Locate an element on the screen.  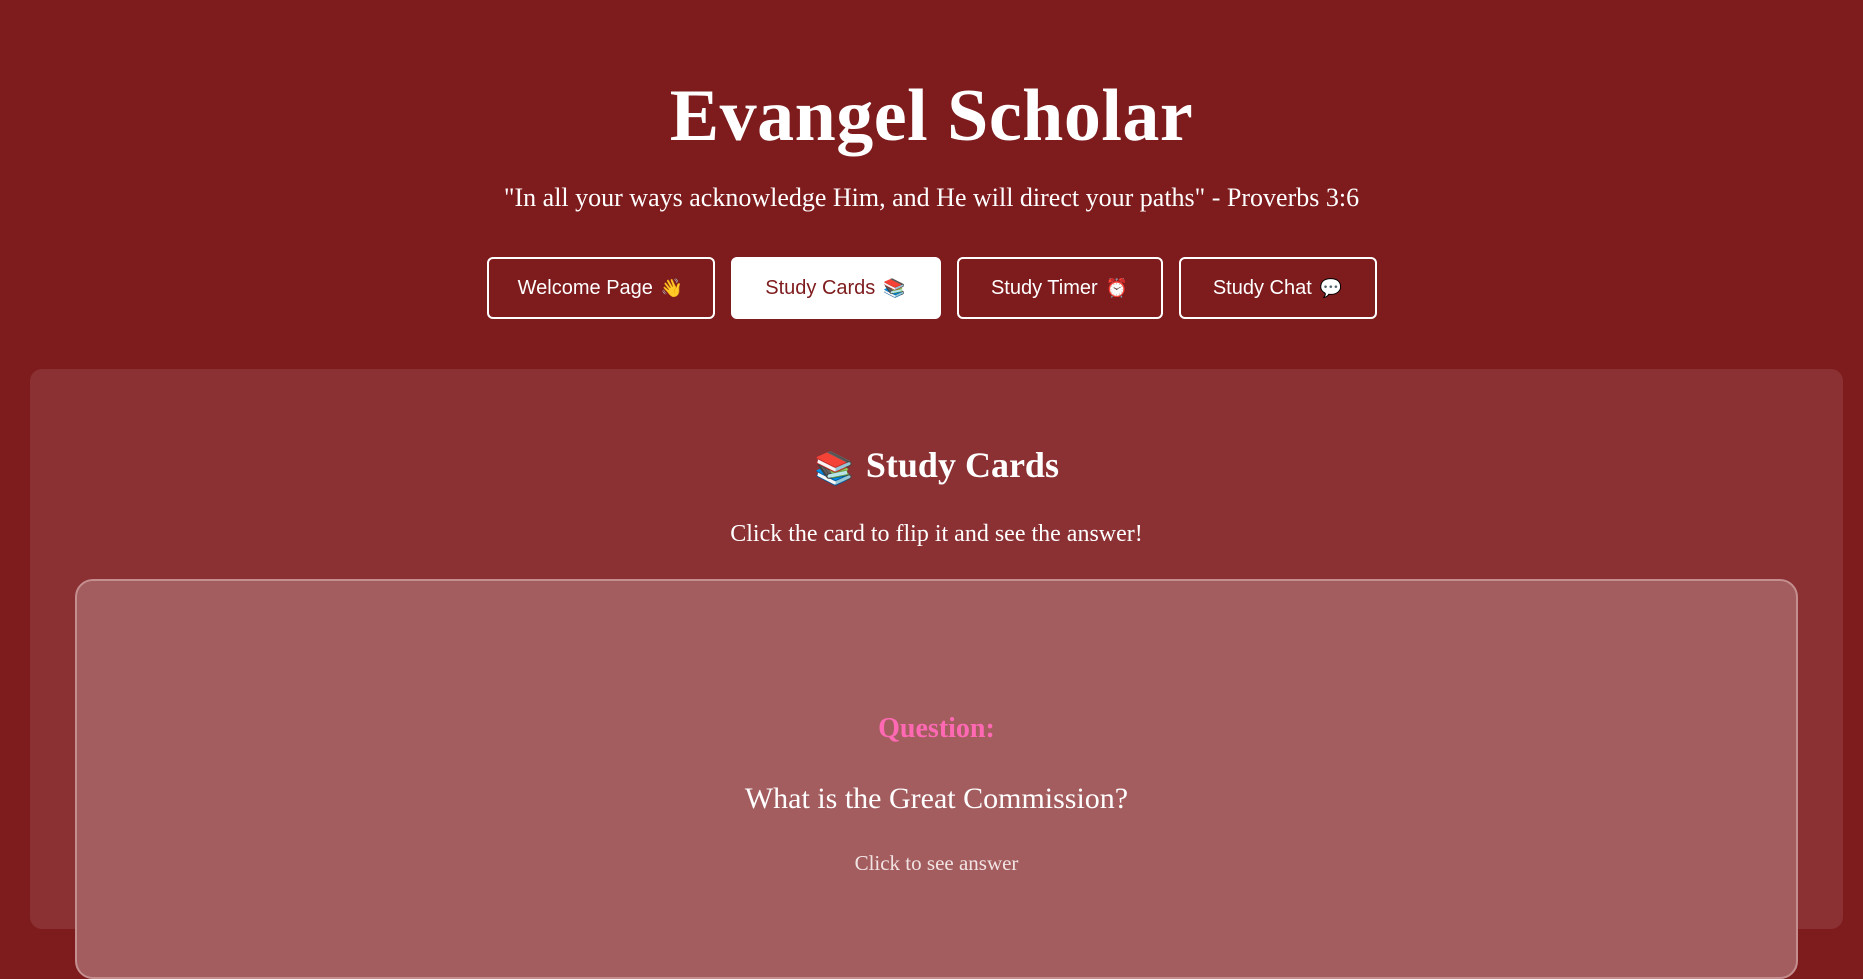
waving-hand-icon: 👋 is located at coordinates (672, 287).